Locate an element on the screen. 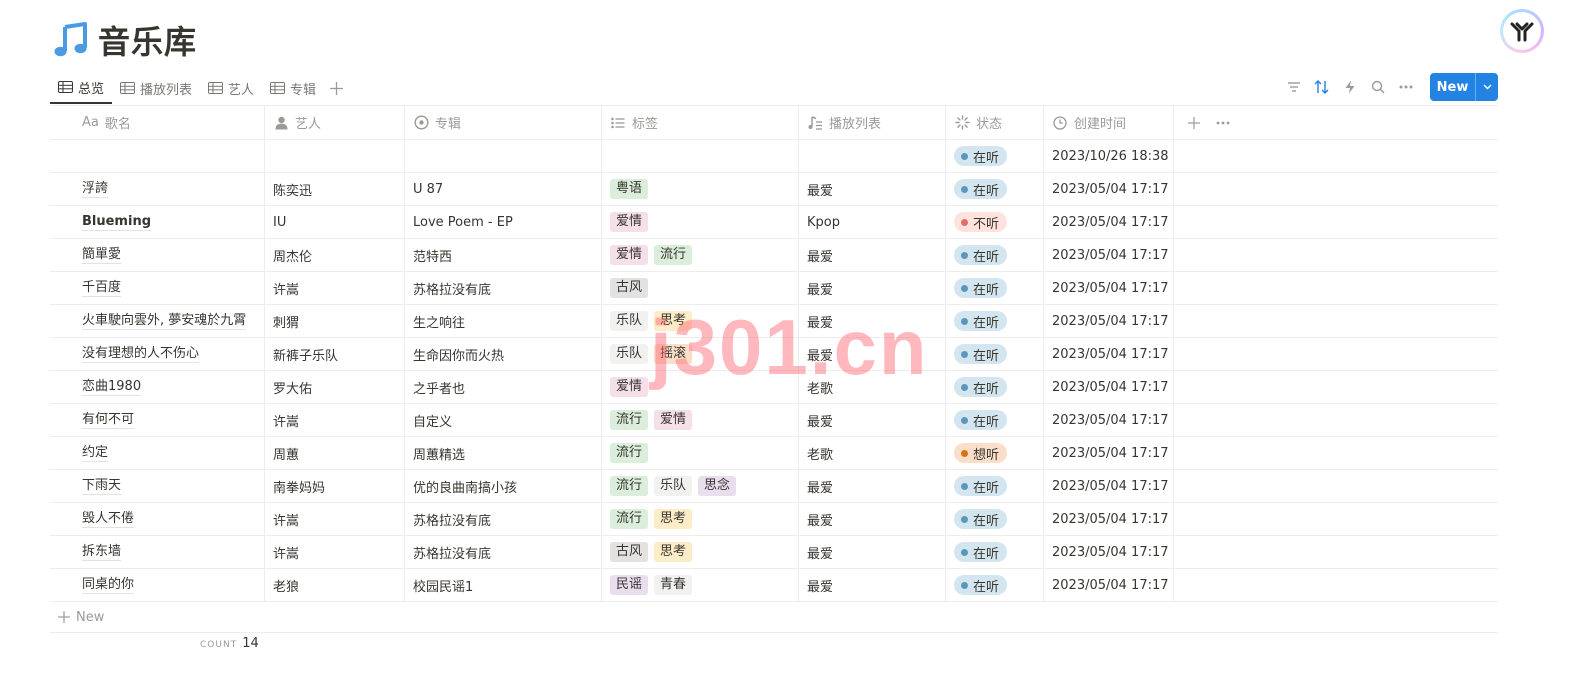 This screenshot has height=697, width=1593. table-row: 簡單愛 周杰伦 范特西 爱情 流行 最爱 在听 2023/05/04 17:17 is located at coordinates (774, 255).